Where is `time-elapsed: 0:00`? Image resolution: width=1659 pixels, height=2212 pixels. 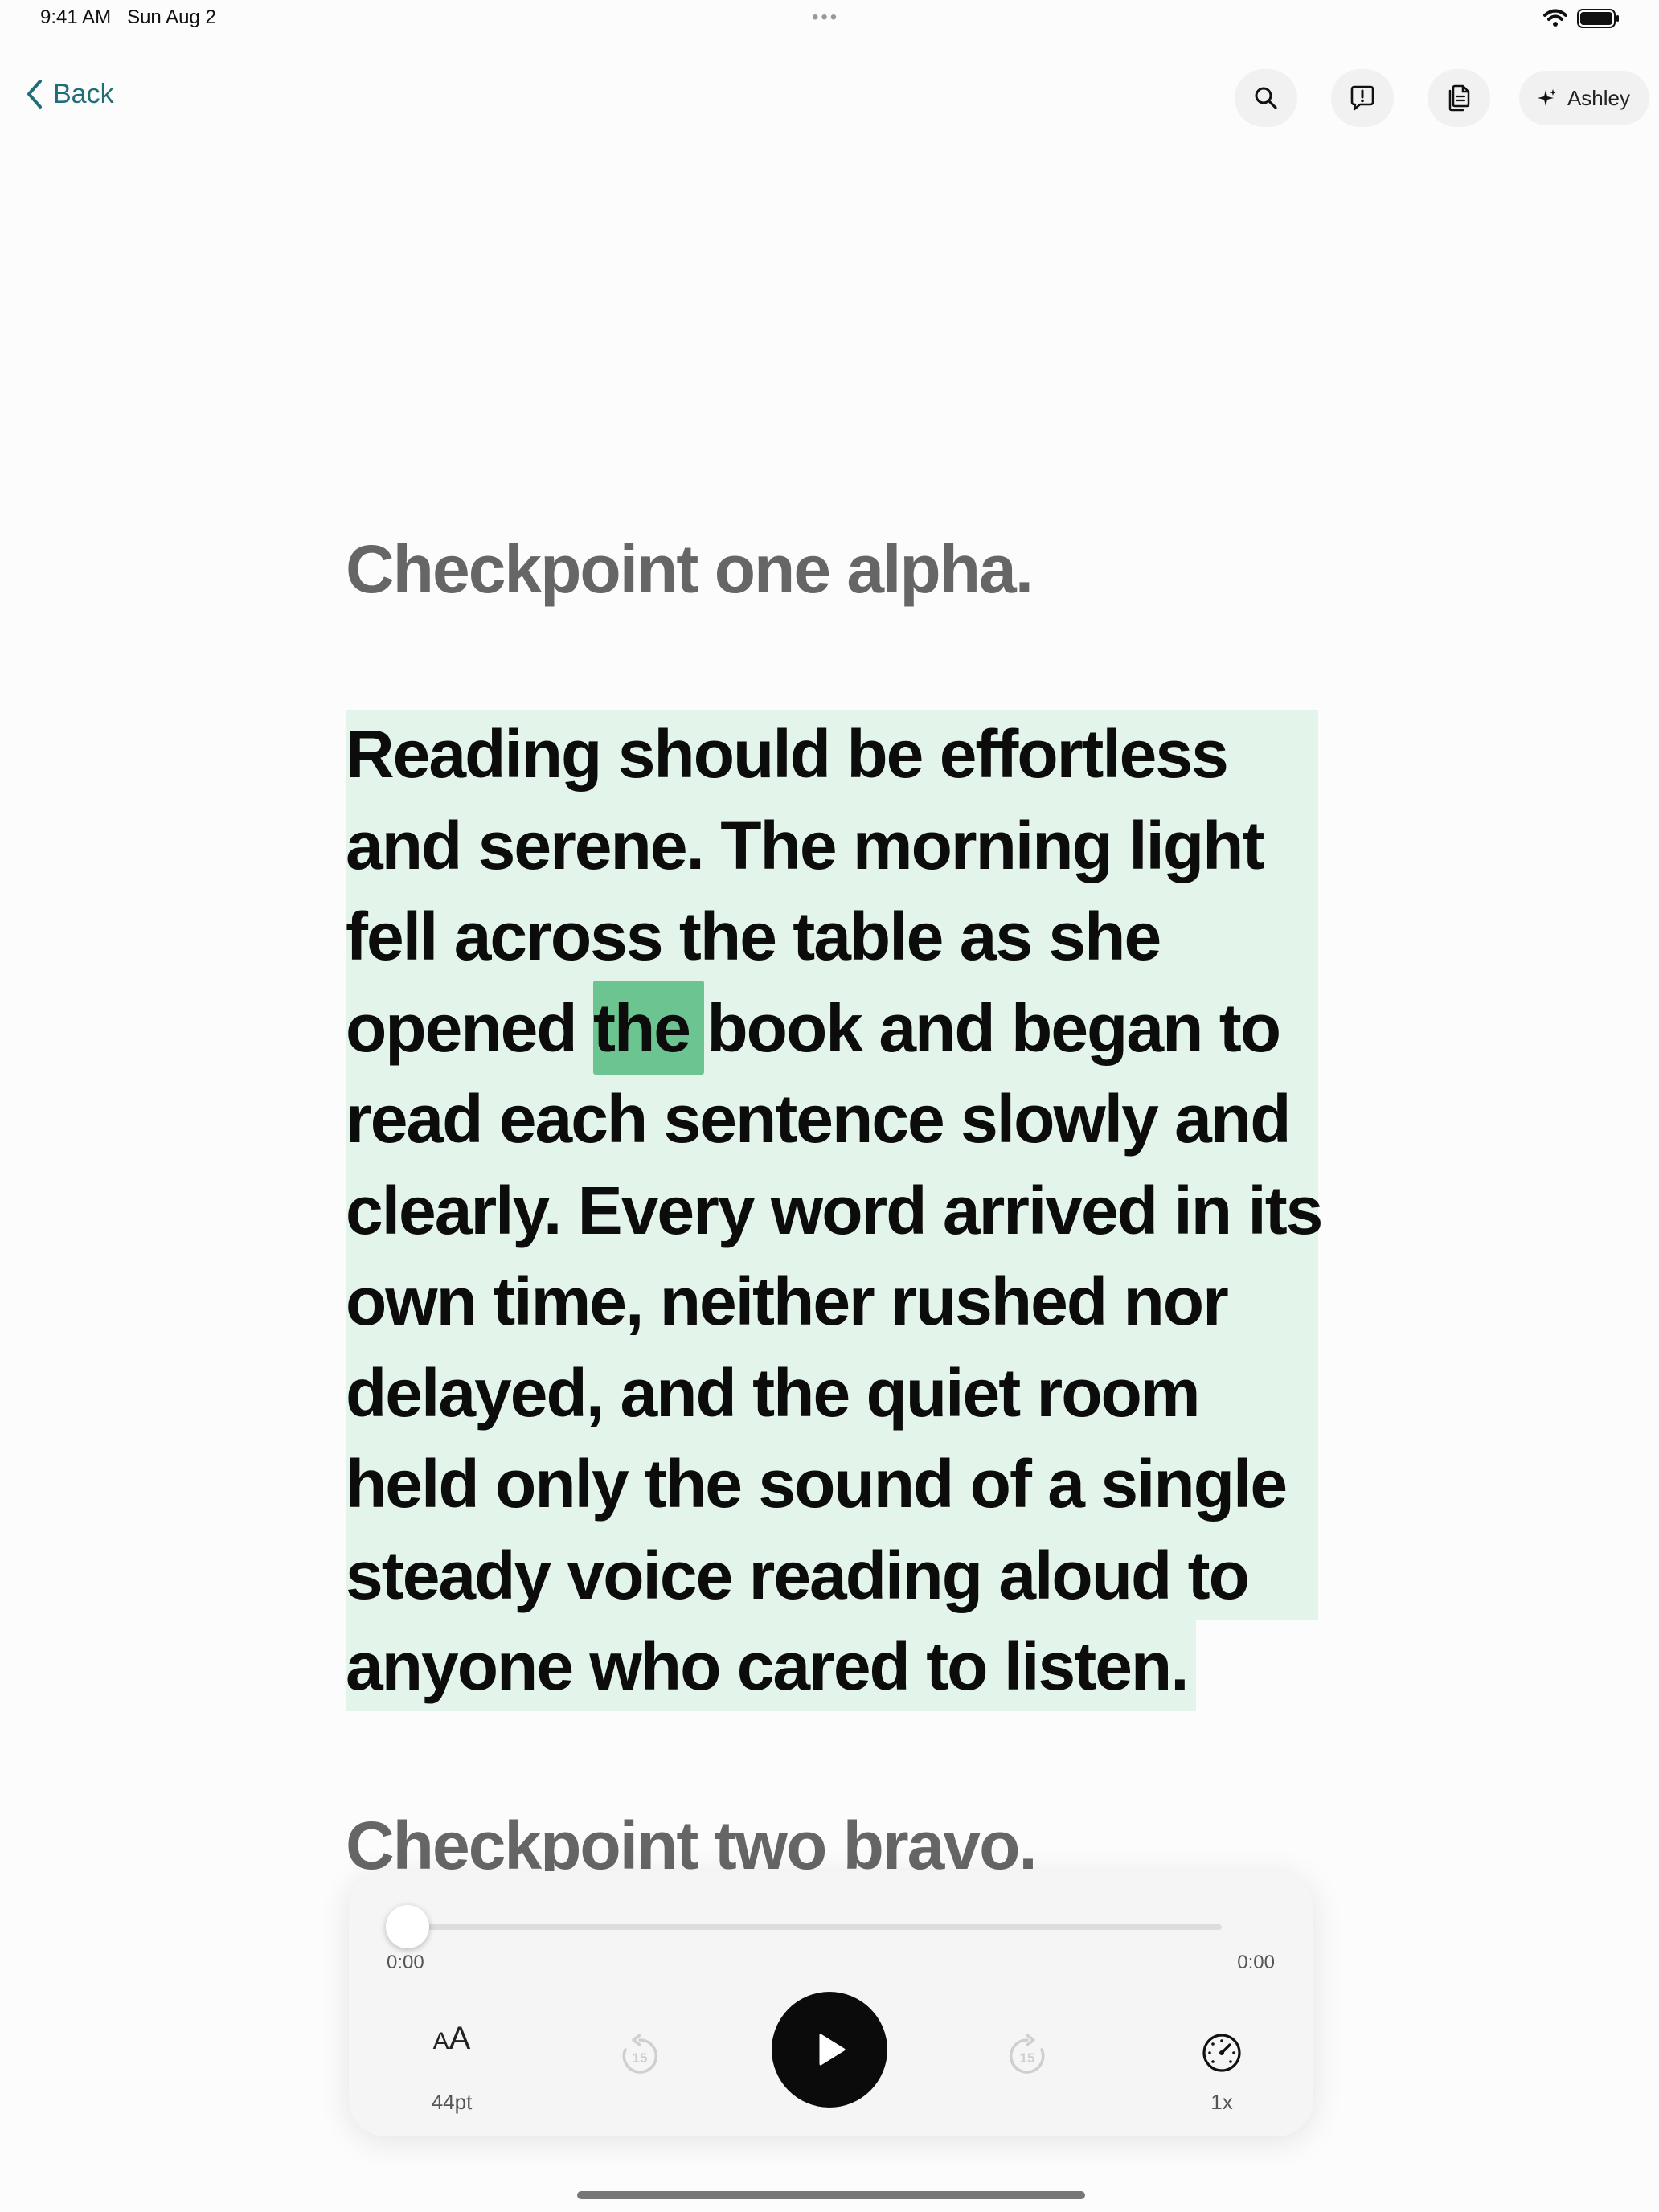 time-elapsed: 0:00 is located at coordinates (405, 1963).